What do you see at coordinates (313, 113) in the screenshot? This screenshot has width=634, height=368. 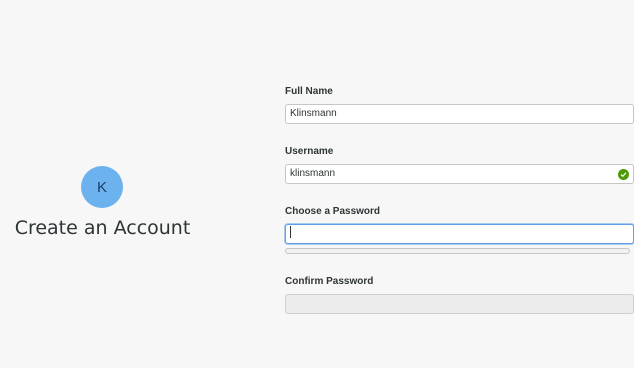 I see `full-name-value: Klinsmann` at bounding box center [313, 113].